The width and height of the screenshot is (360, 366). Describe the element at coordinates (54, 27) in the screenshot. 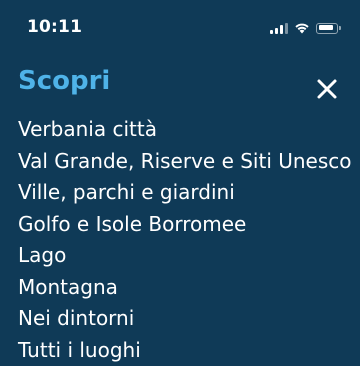

I see `status-time: 10:11` at that location.